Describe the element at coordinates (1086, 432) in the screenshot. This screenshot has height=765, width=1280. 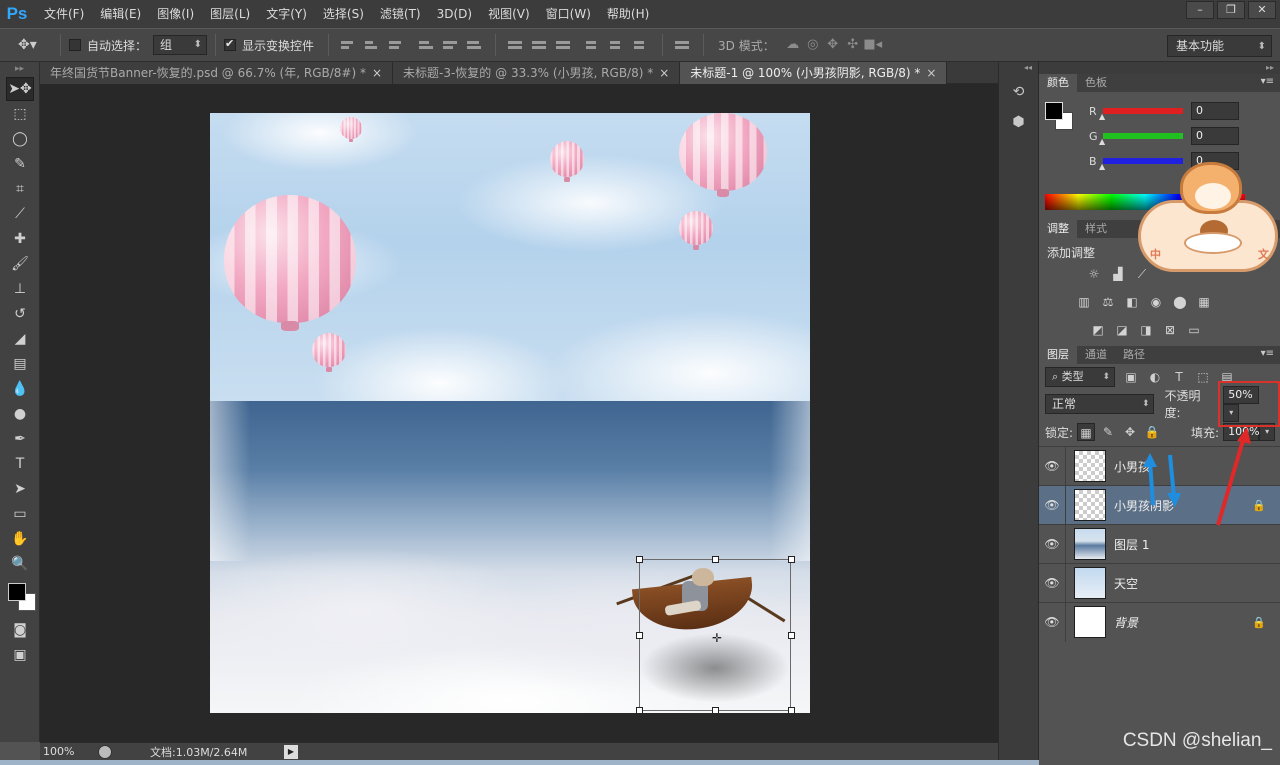
I see `lock-transparency-icon: ▦` at that location.